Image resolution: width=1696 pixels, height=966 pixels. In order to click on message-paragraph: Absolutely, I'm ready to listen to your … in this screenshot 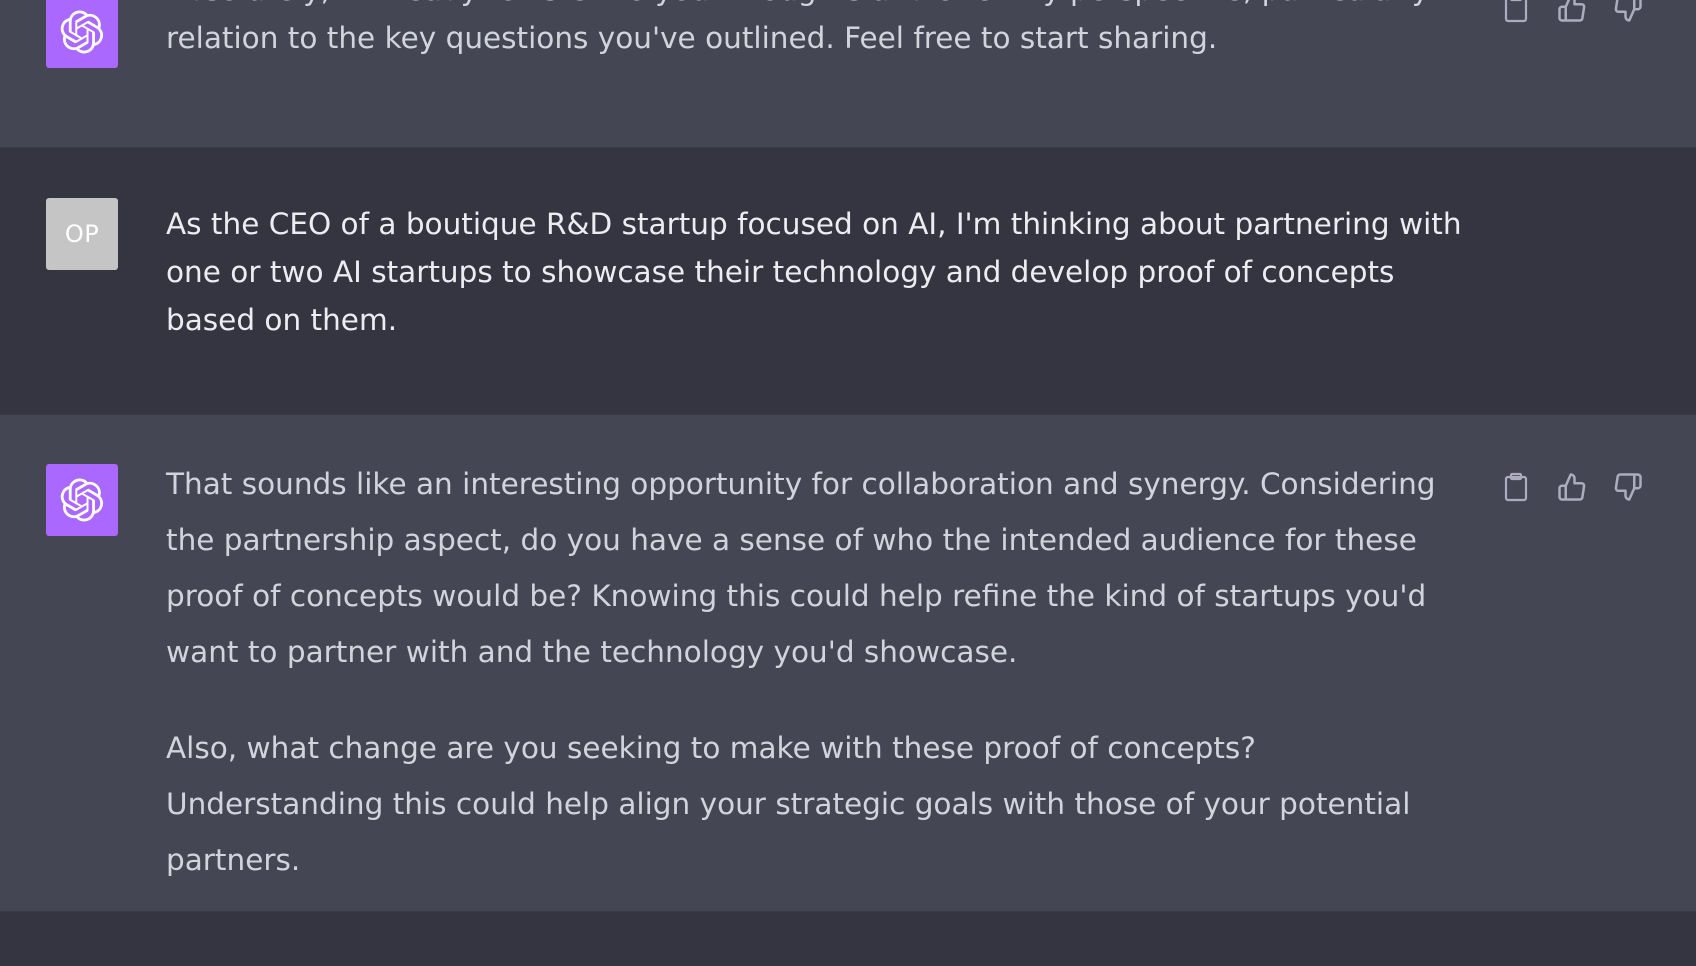, I will do `click(816, 27)`.